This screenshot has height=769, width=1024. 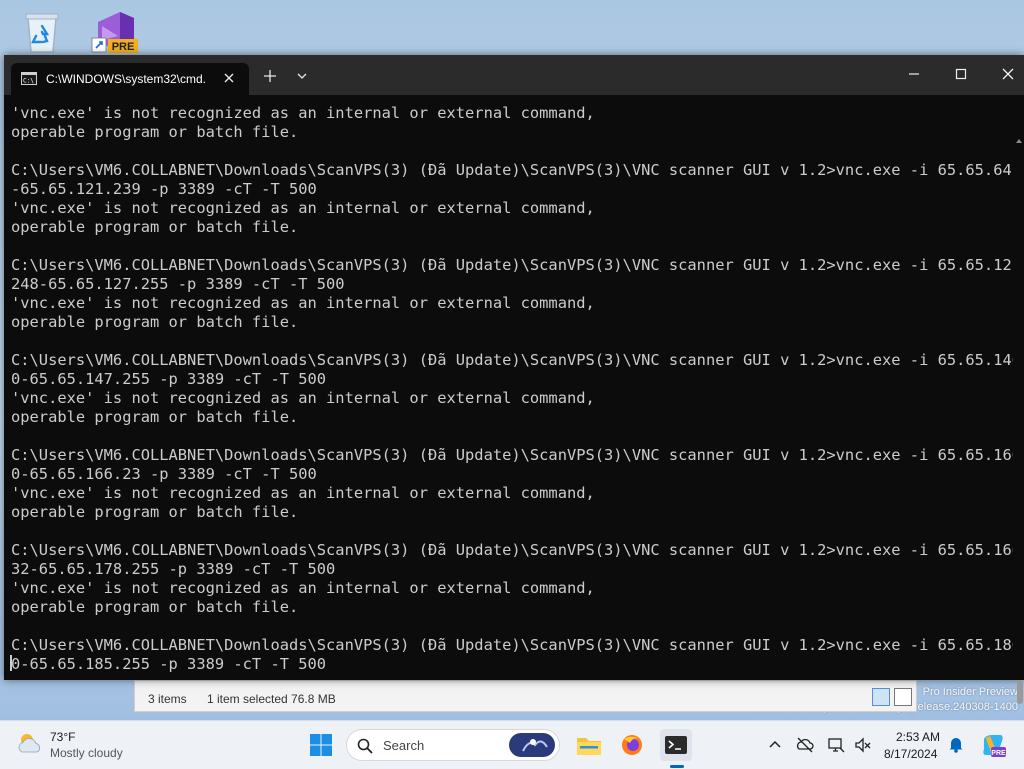 What do you see at coordinates (28, 81) in the screenshot?
I see `svg-text: C:\` at bounding box center [28, 81].